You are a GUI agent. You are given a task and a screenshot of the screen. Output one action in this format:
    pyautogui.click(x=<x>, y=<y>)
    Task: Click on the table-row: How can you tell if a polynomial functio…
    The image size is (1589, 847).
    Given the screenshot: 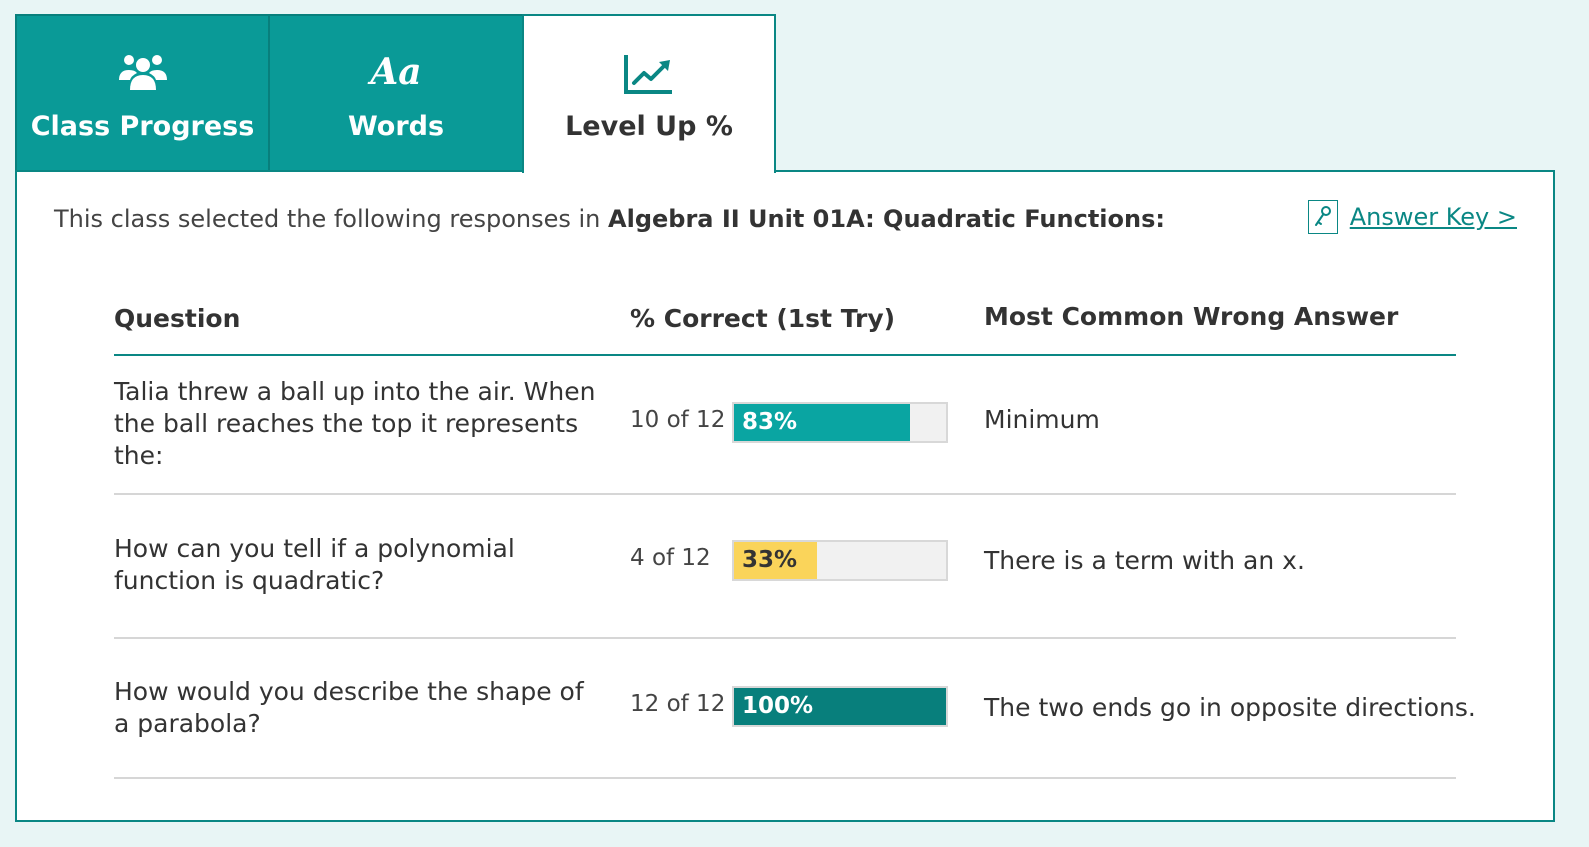 What is the action you would take?
    pyautogui.click(x=785, y=567)
    